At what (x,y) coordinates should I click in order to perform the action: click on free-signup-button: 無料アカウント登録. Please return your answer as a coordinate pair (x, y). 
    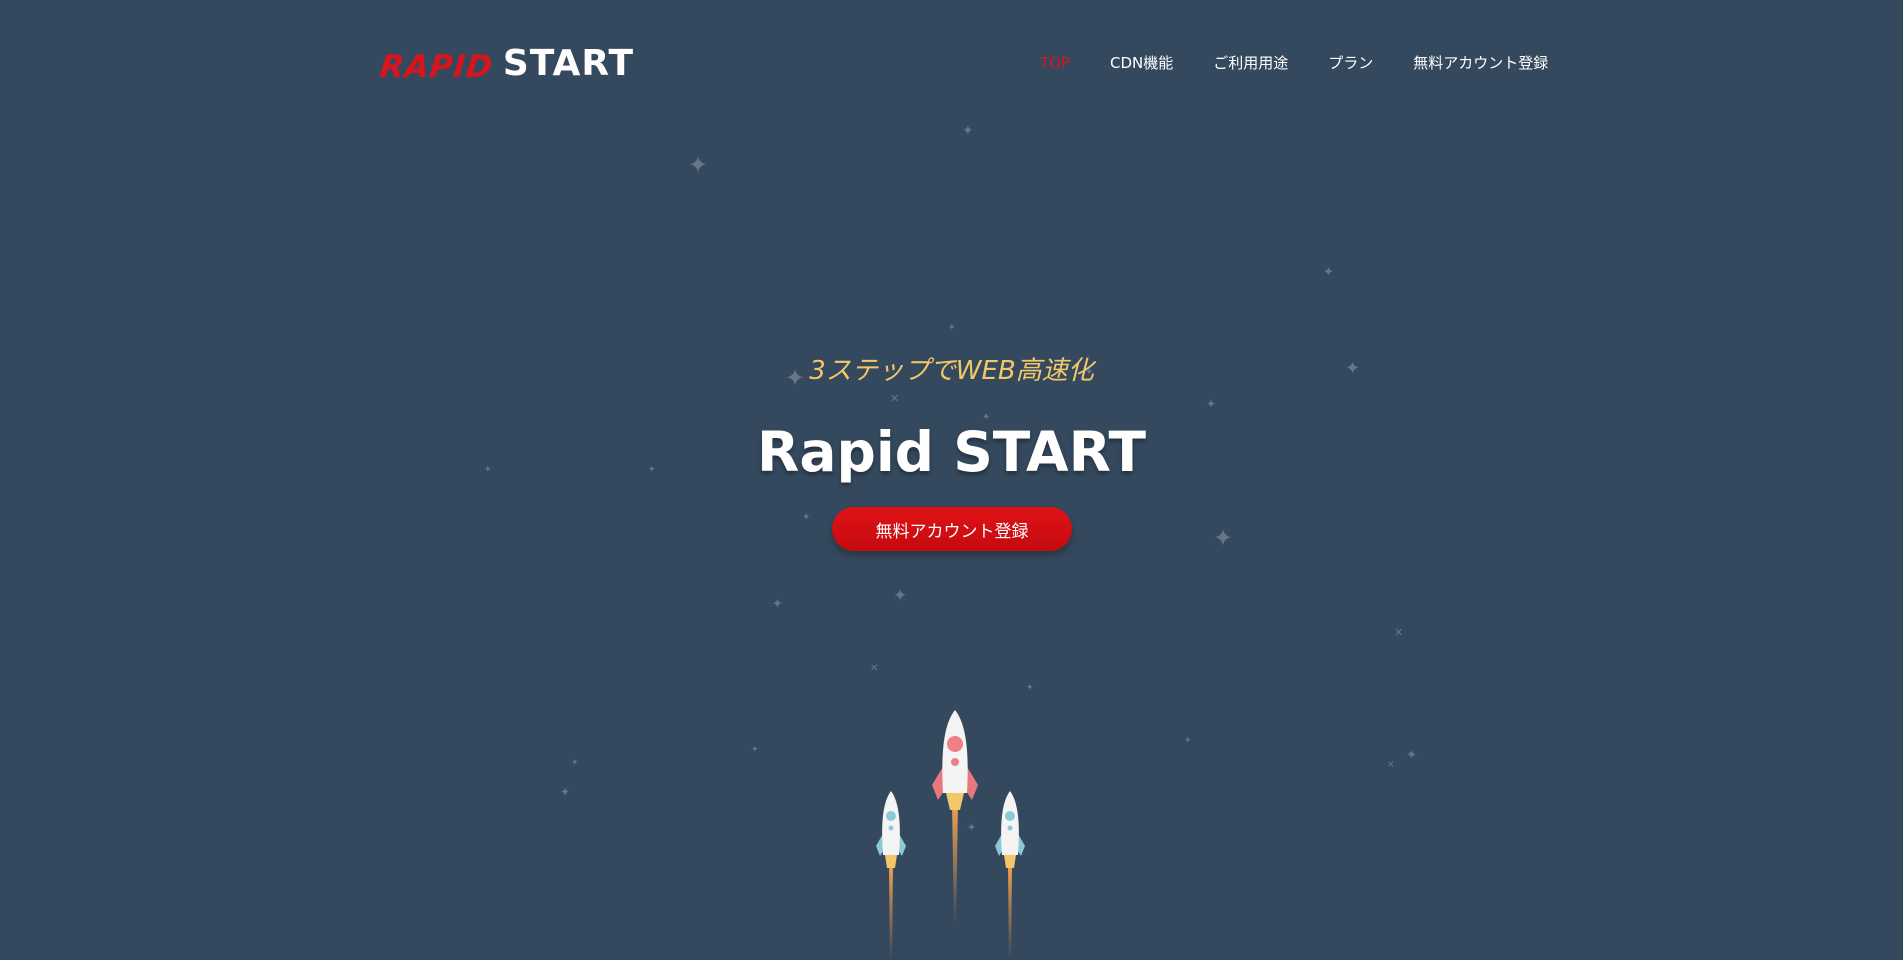
    Looking at the image, I should click on (952, 529).